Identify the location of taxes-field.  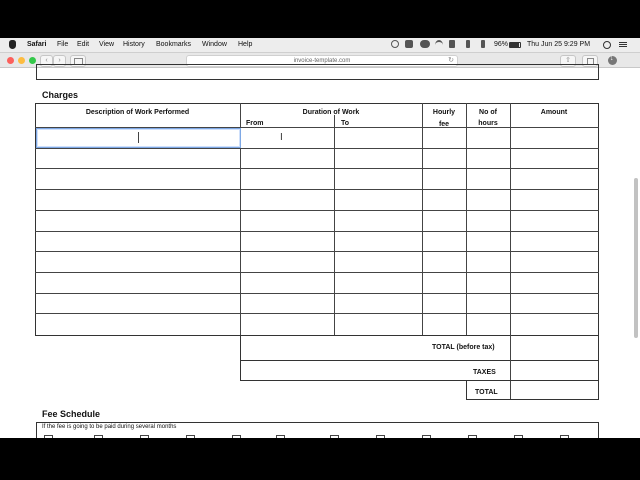
(554, 370).